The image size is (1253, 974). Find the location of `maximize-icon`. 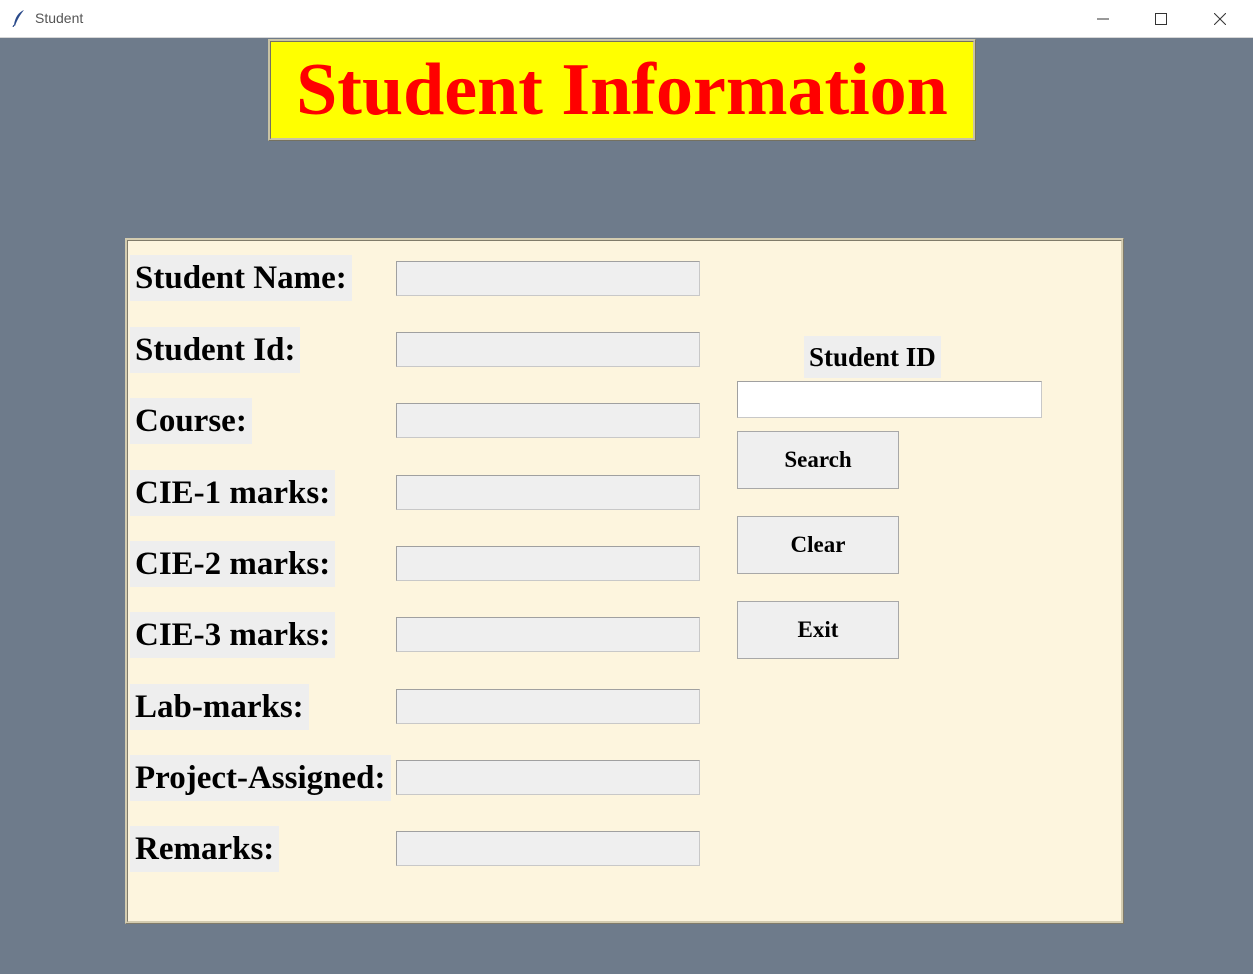

maximize-icon is located at coordinates (1161, 18).